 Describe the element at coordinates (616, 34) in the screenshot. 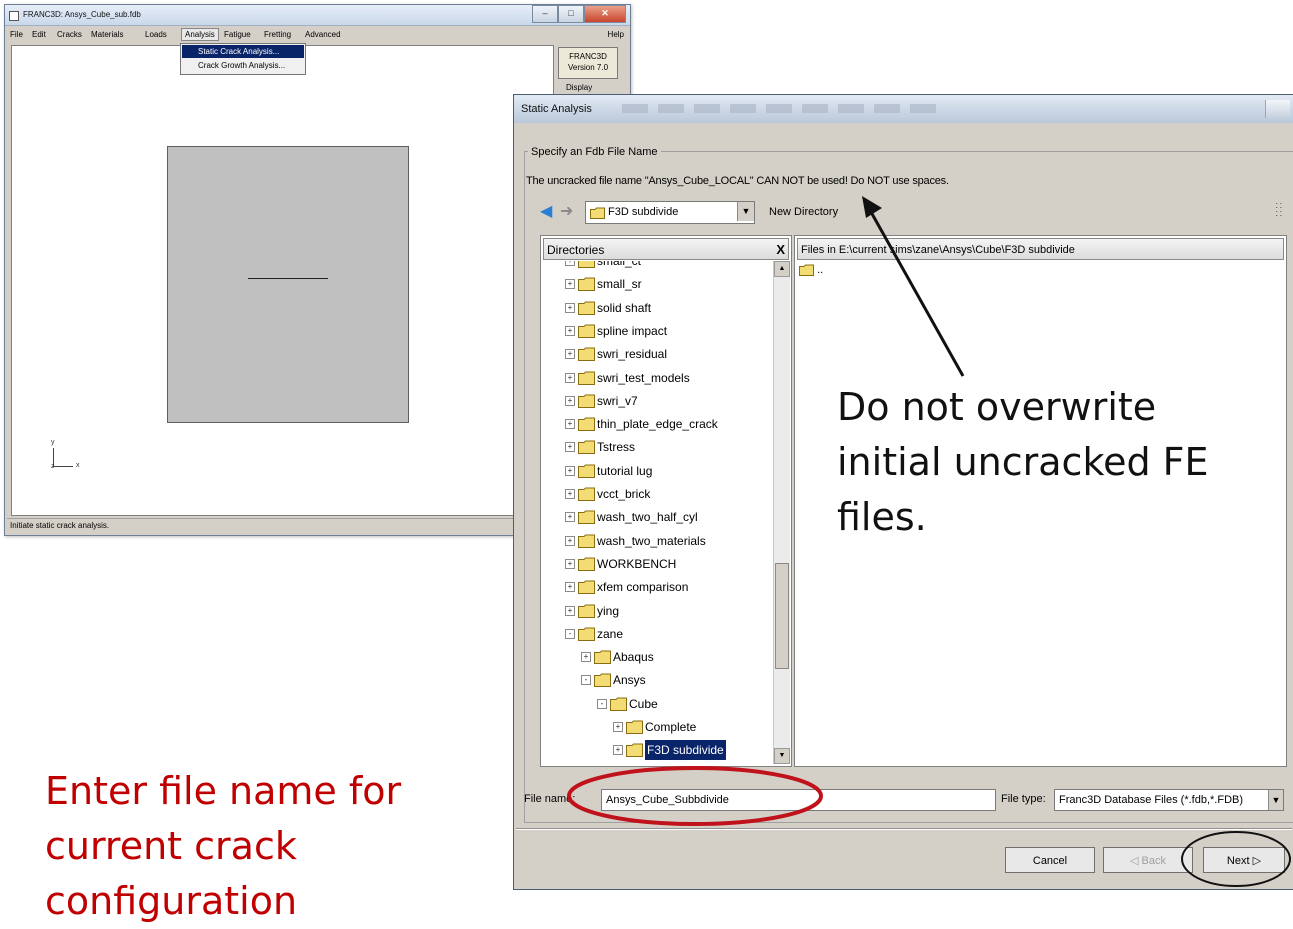

I see `menu-help: Help` at that location.